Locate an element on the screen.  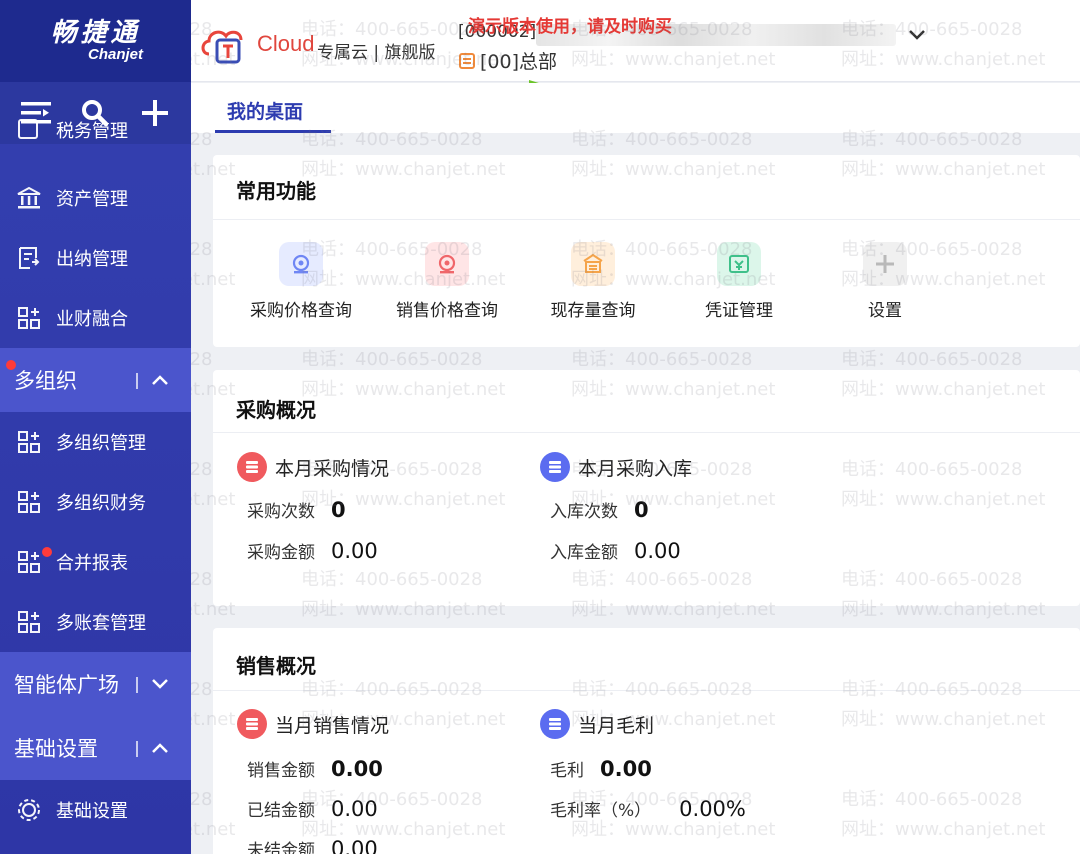
org-selector: [00]总部 is located at coordinates (507, 60).